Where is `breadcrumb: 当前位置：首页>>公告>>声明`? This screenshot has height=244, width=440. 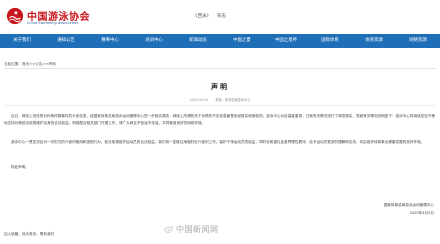
breadcrumb: 当前位置：首页>>公告>>声明 is located at coordinates (30, 64).